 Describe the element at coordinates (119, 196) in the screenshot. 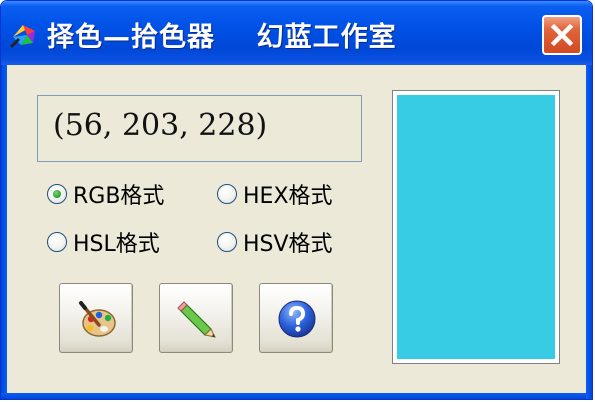

I see `radio-label: RGB格式` at that location.